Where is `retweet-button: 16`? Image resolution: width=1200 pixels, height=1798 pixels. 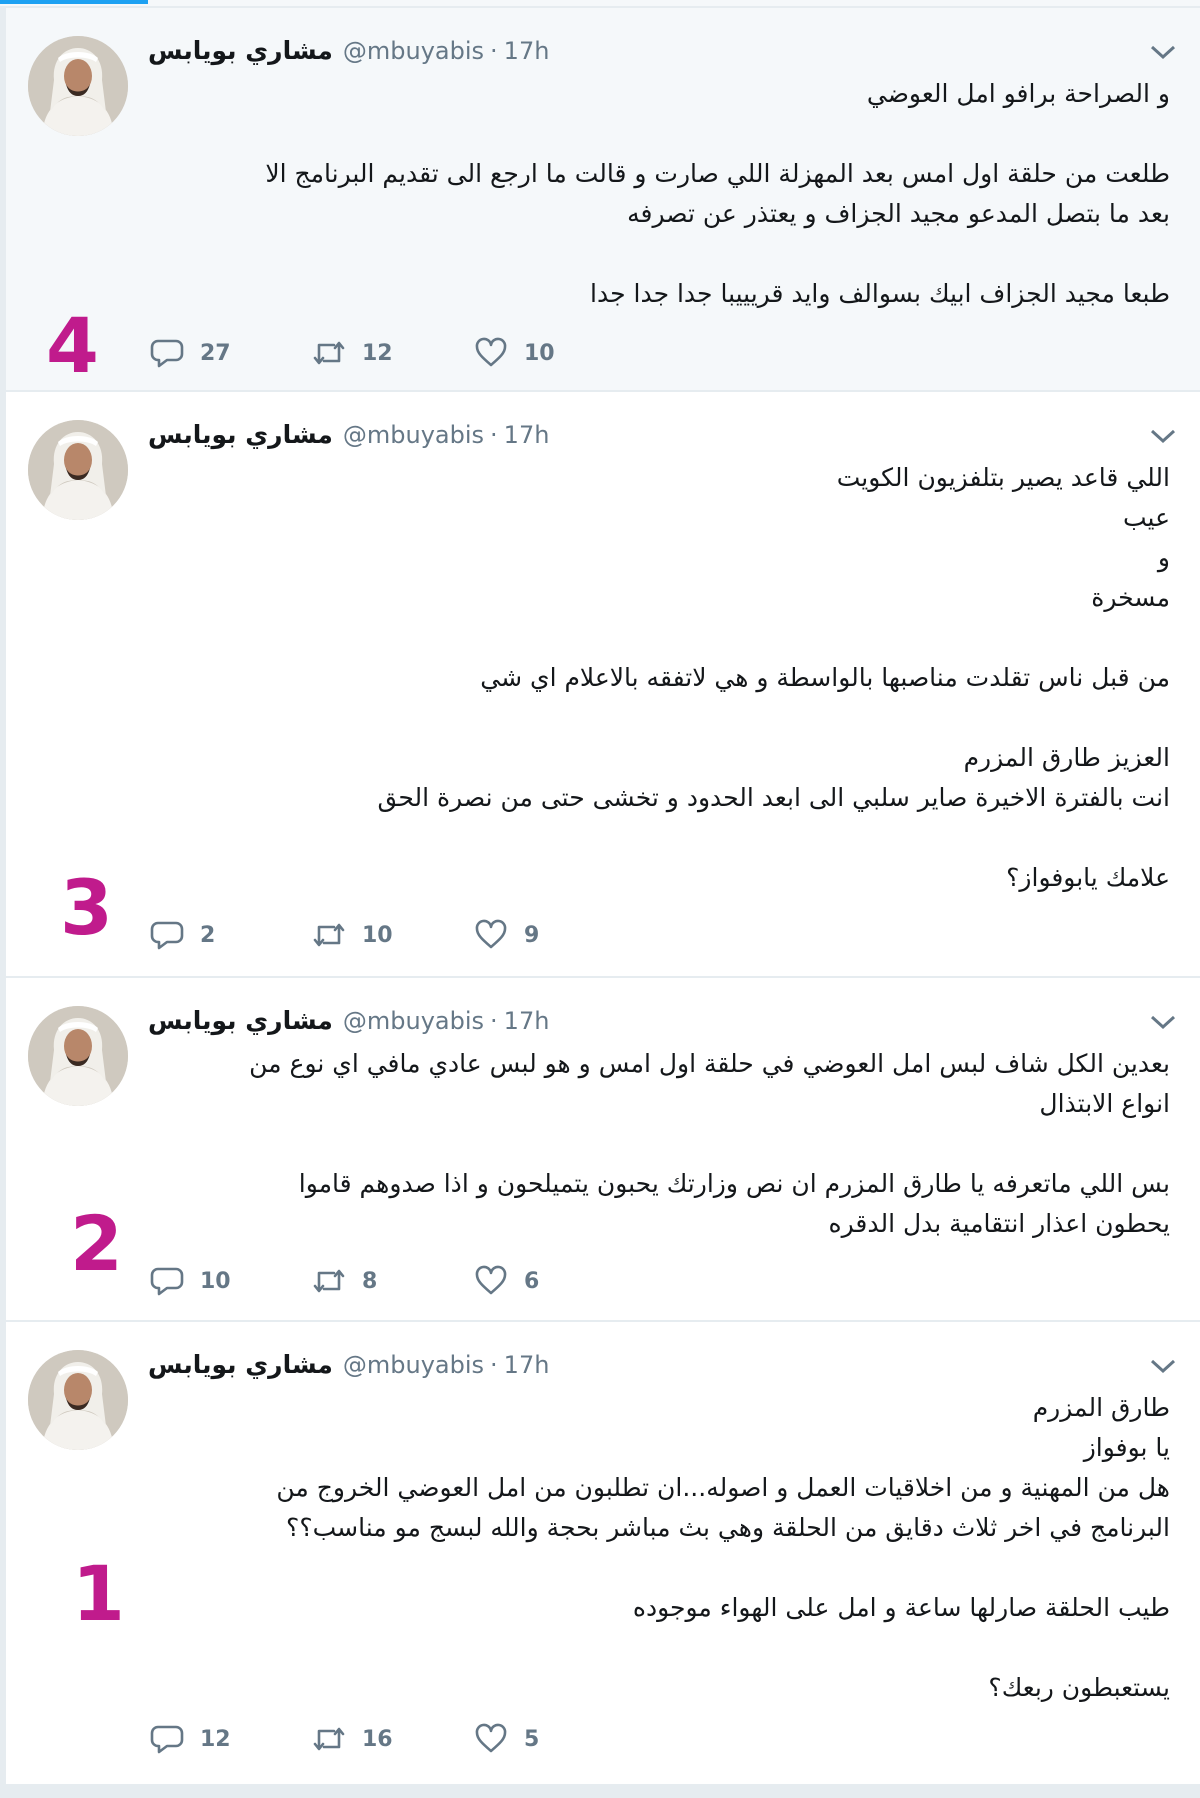 retweet-button: 16 is located at coordinates (393, 1739).